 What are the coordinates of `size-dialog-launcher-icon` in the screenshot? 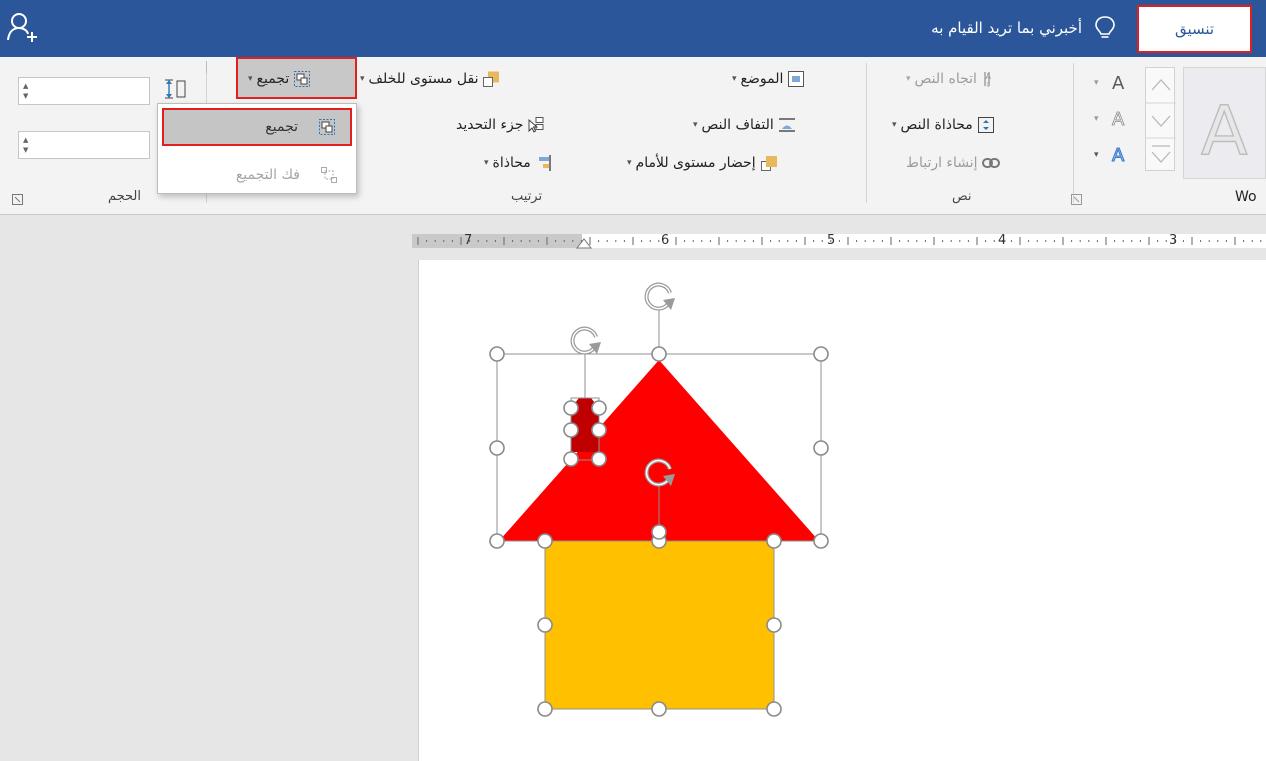 It's located at (17, 199).